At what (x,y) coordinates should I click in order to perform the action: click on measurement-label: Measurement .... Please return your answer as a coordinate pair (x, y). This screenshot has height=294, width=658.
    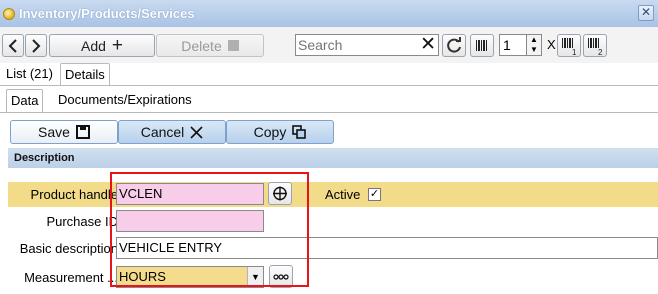
    Looking at the image, I should click on (71, 277).